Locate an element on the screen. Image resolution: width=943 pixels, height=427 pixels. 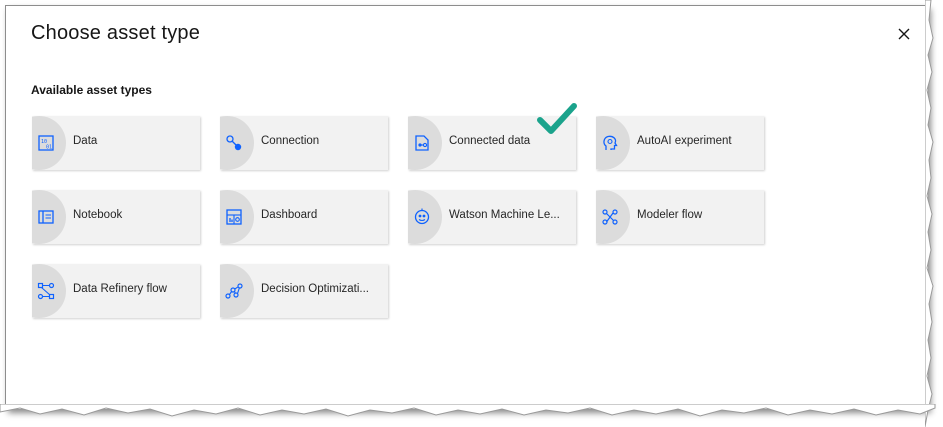
close-button is located at coordinates (904, 34).